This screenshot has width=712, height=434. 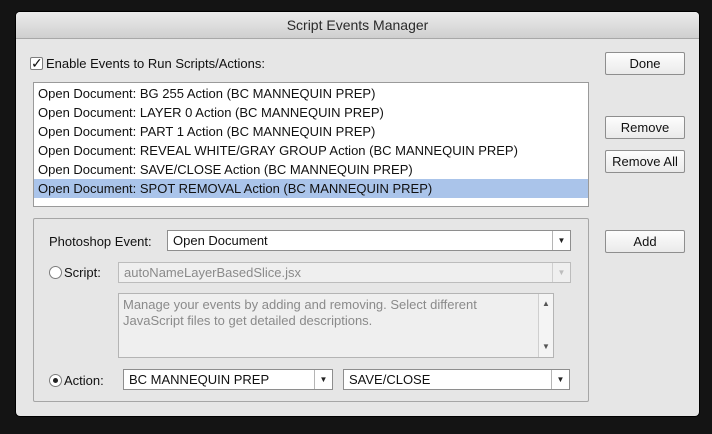 I want to click on description-scrollbar: ▲ ▼, so click(x=545, y=325).